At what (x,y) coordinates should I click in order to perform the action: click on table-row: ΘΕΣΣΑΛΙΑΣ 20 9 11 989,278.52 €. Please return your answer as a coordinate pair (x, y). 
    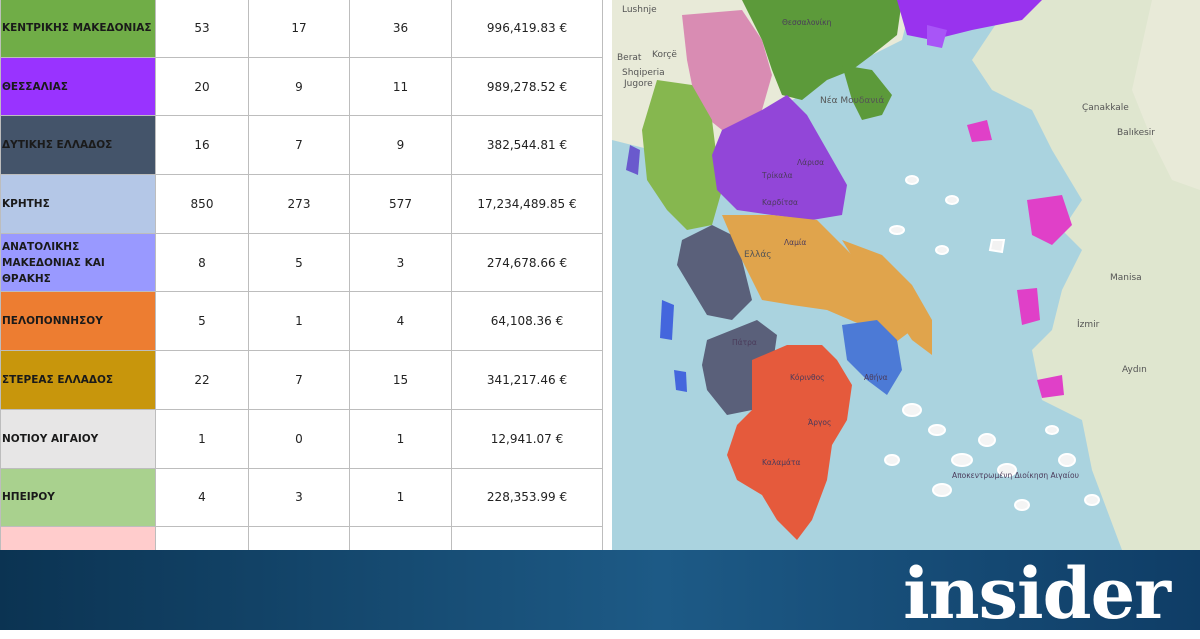
    Looking at the image, I should click on (301, 86).